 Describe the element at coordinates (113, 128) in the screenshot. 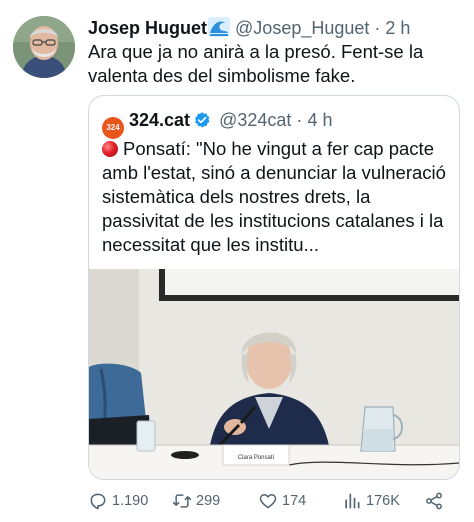

I see `quoted-avatar: 324` at that location.